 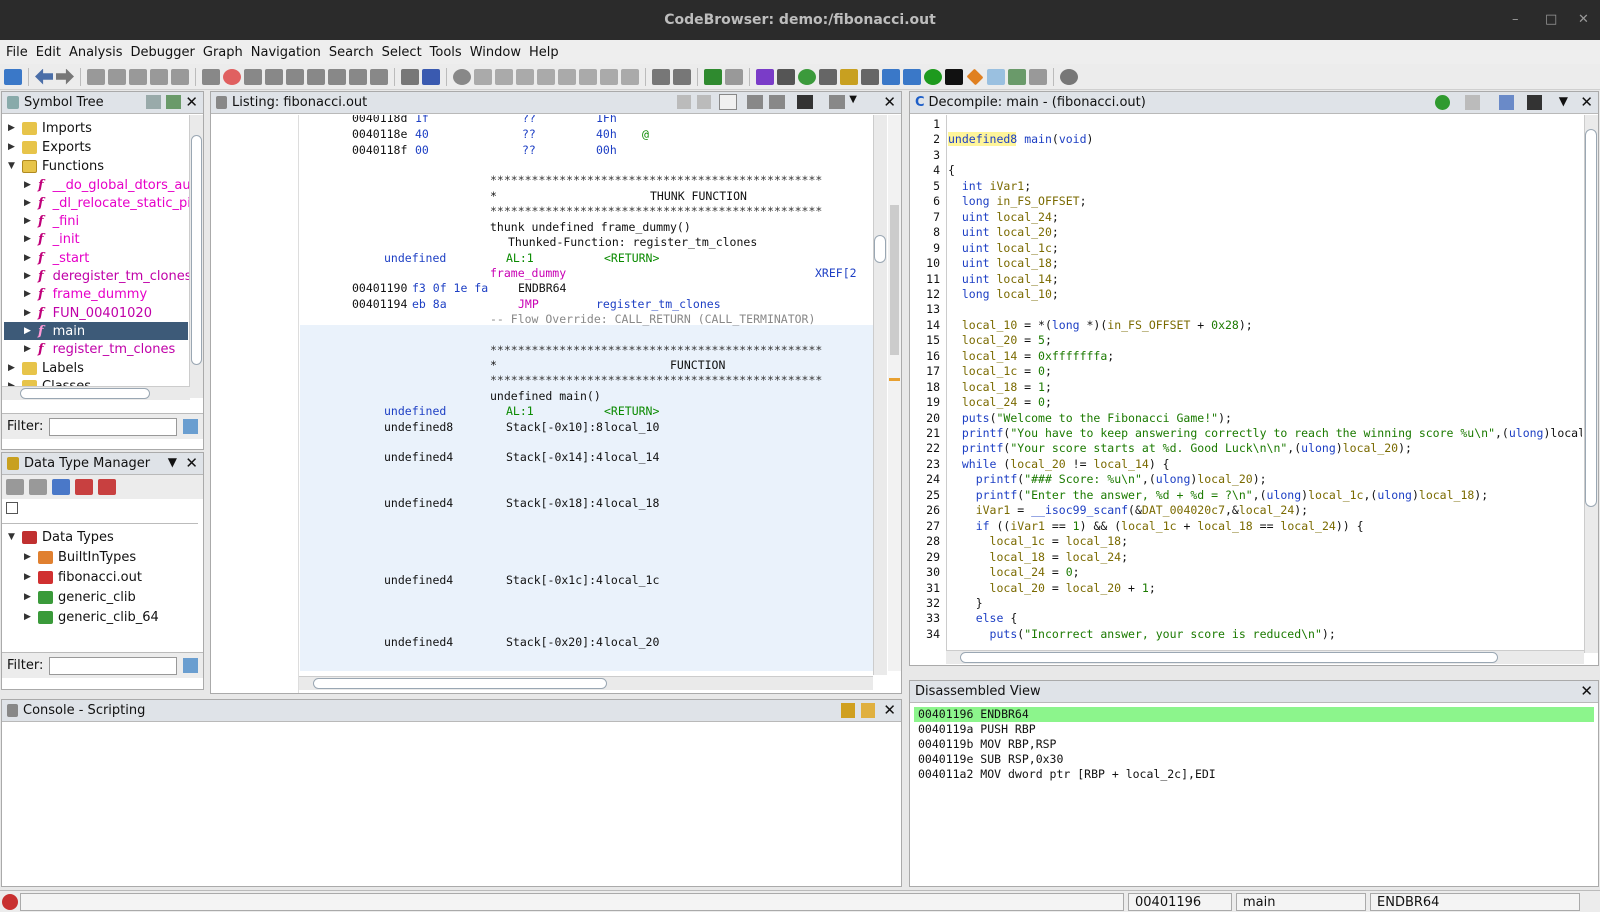 What do you see at coordinates (849, 76) in the screenshot?
I see `memory-icon` at bounding box center [849, 76].